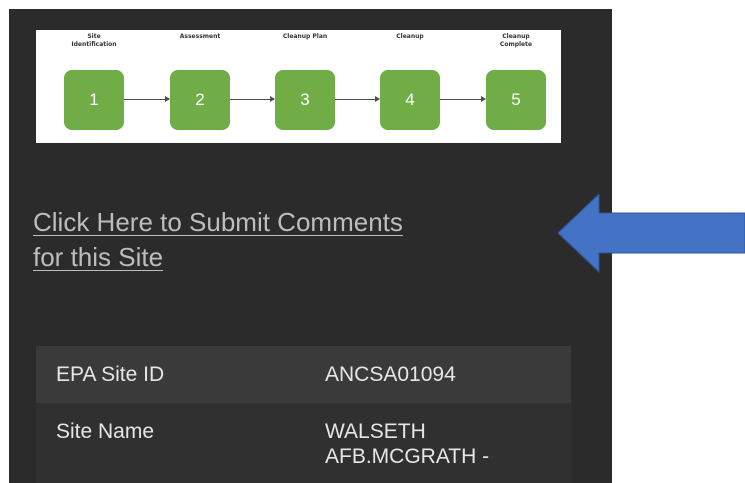  Describe the element at coordinates (200, 100) in the screenshot. I see `step-box-2: 2` at that location.